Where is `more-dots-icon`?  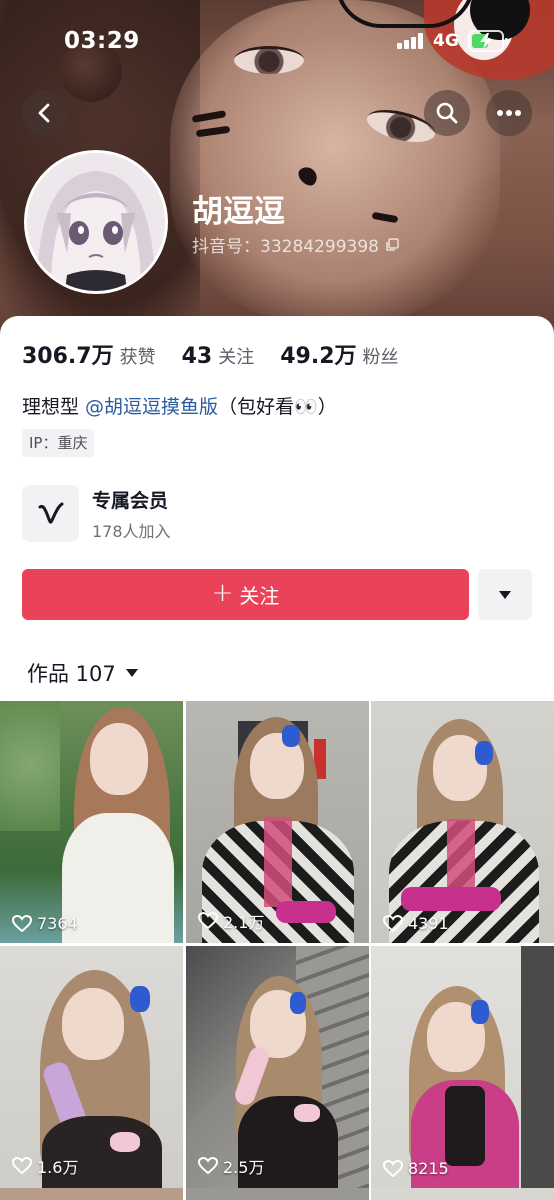
more-dots-icon is located at coordinates (509, 113).